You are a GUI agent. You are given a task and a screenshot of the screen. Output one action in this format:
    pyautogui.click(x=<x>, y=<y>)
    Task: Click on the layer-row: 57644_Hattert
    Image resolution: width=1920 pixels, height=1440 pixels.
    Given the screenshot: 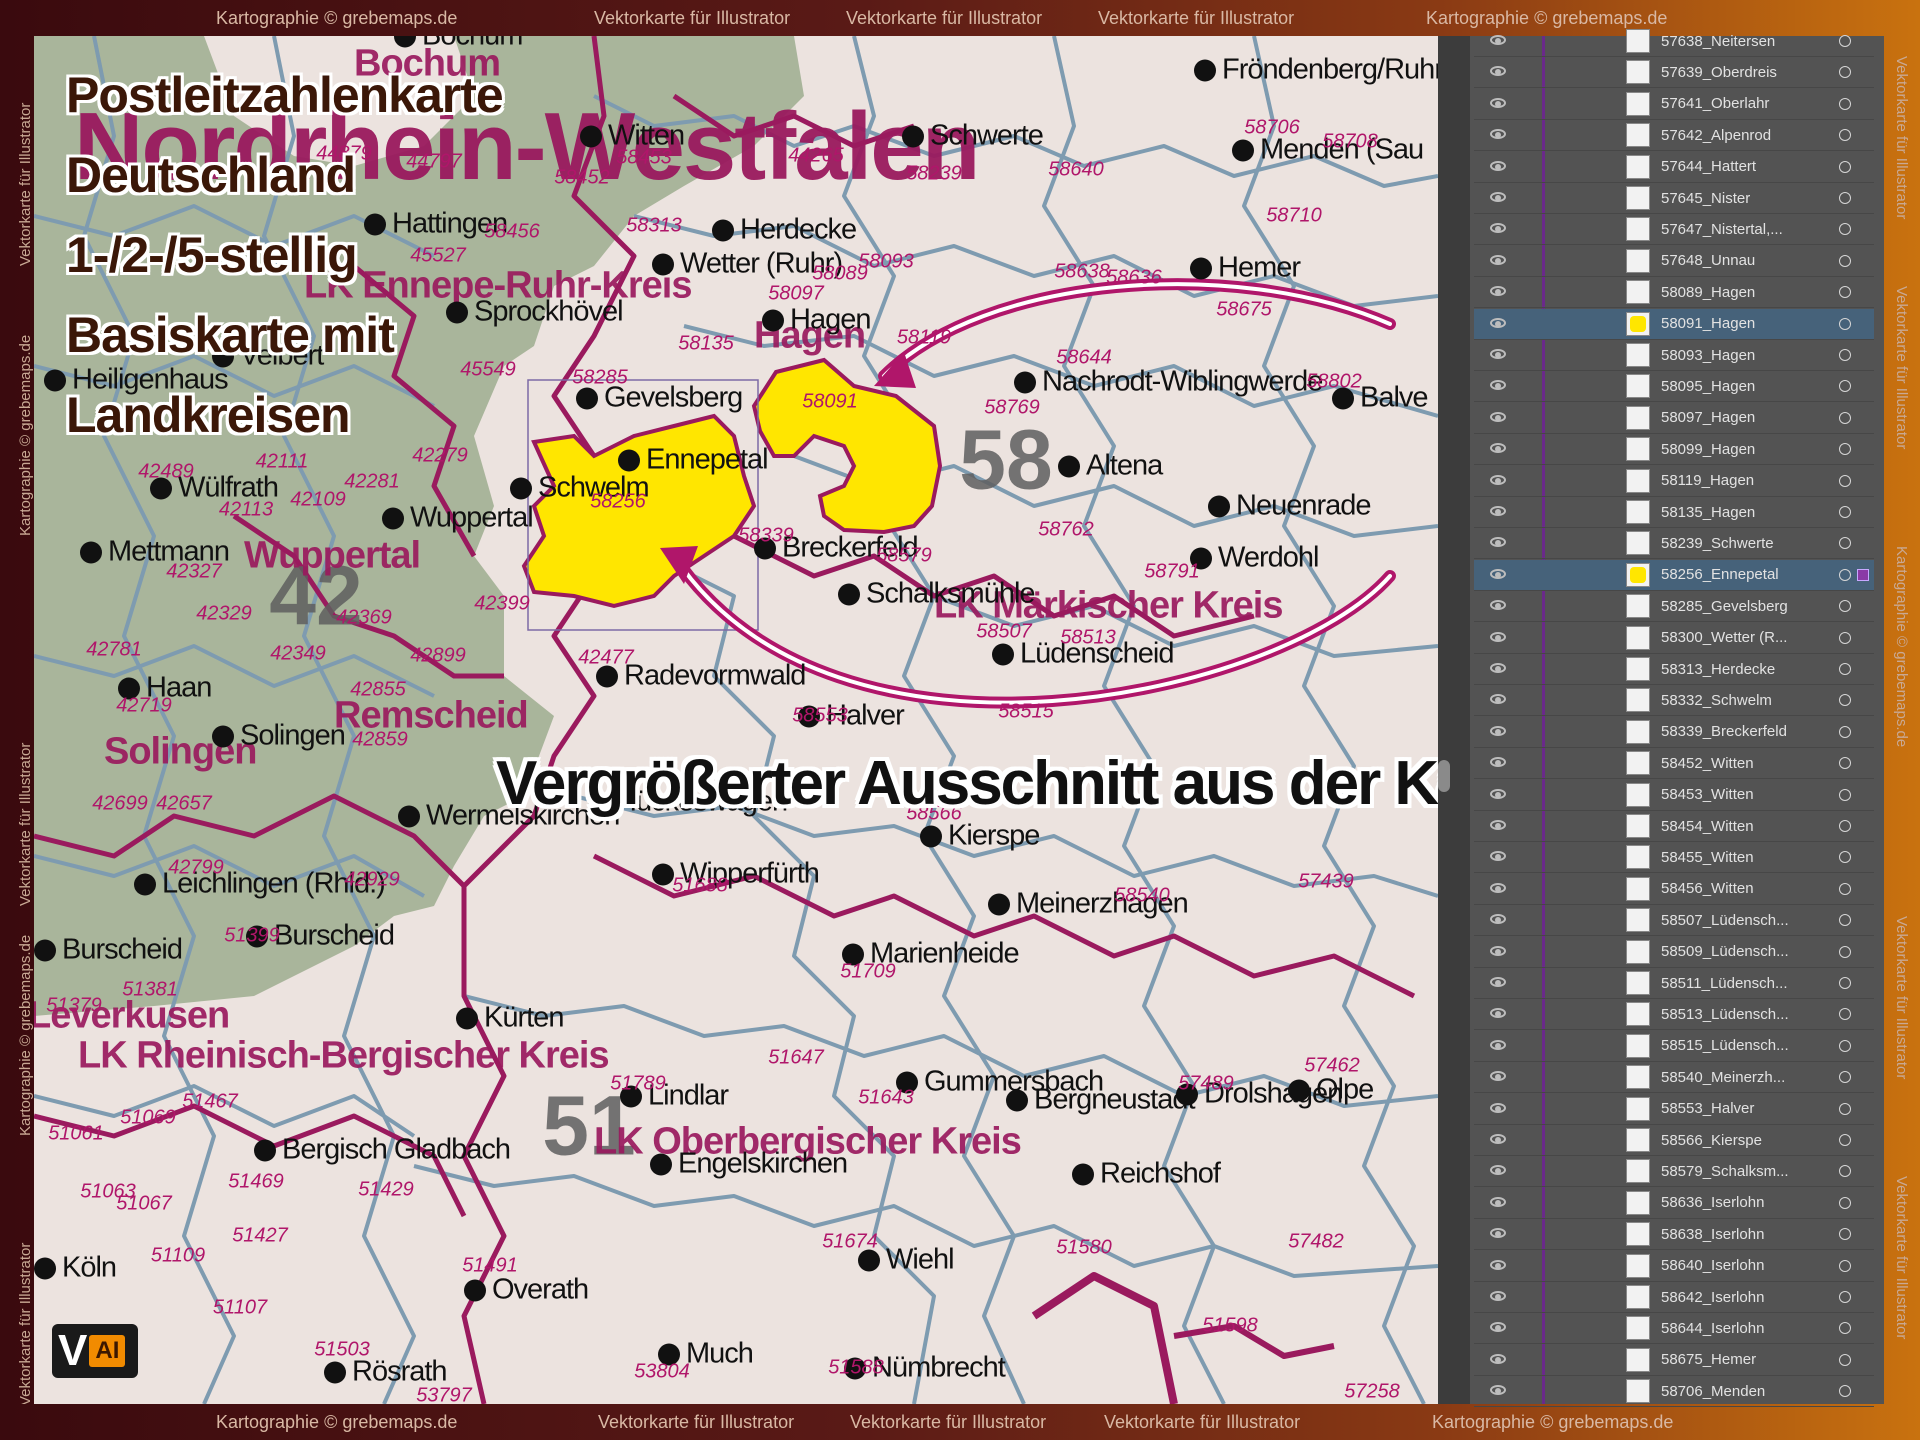 What is the action you would take?
    pyautogui.click(x=1674, y=167)
    